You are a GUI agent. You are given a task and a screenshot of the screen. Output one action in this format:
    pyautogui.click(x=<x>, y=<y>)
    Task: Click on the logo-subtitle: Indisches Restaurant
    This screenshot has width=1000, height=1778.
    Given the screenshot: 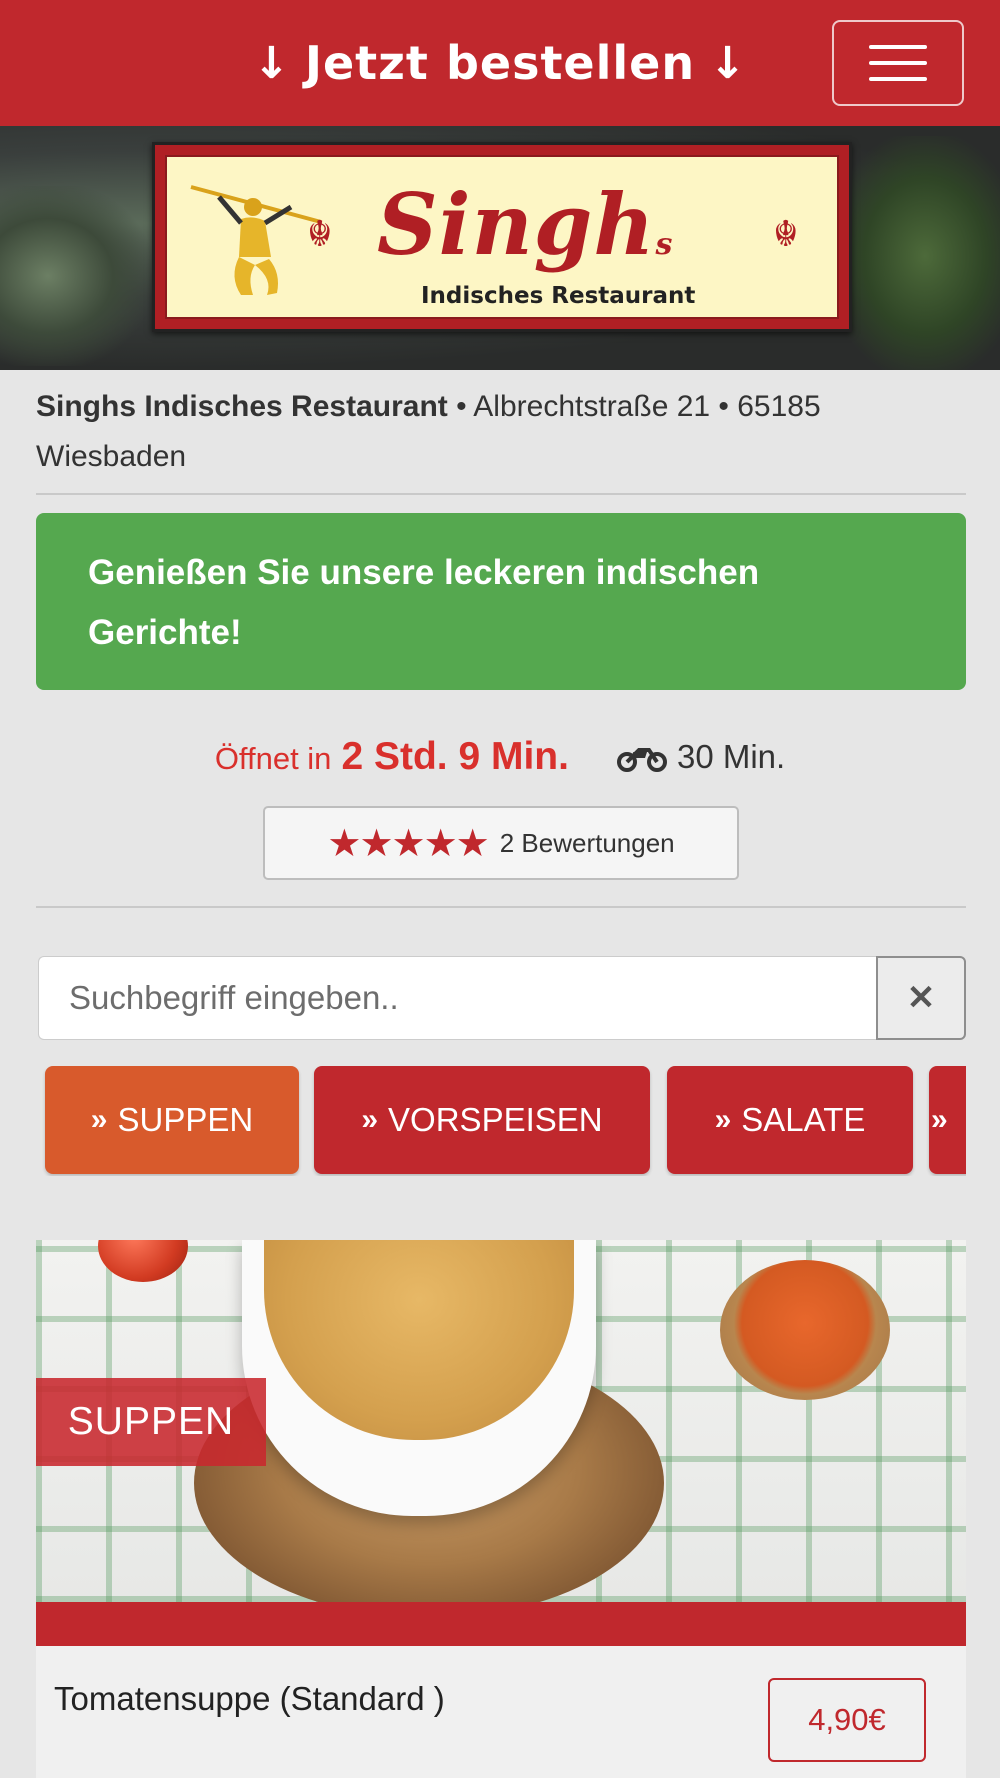 What is the action you would take?
    pyautogui.click(x=558, y=296)
    